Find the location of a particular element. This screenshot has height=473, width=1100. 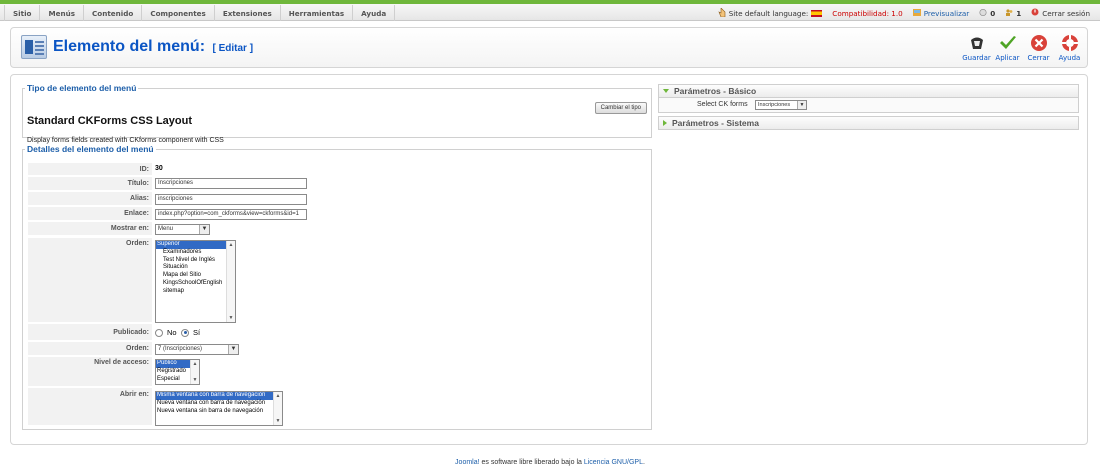

open-in-option: Nueva ventana con barra de navegación is located at coordinates (219, 404).